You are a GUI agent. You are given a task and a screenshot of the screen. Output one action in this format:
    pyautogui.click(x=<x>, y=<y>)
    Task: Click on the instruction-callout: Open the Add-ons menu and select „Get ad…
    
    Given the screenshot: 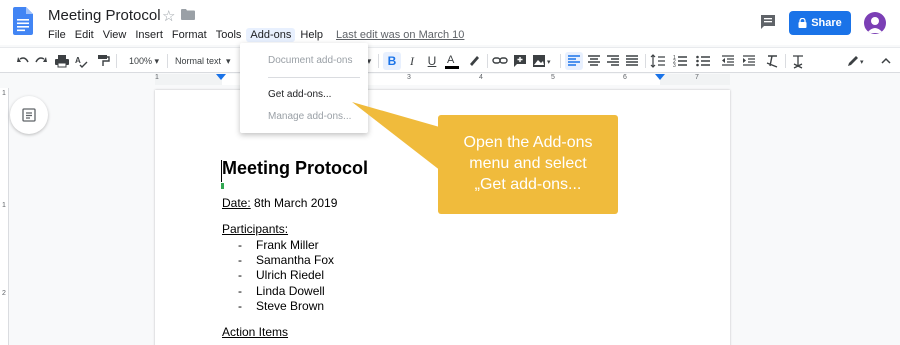 What is the action you would take?
    pyautogui.click(x=528, y=164)
    